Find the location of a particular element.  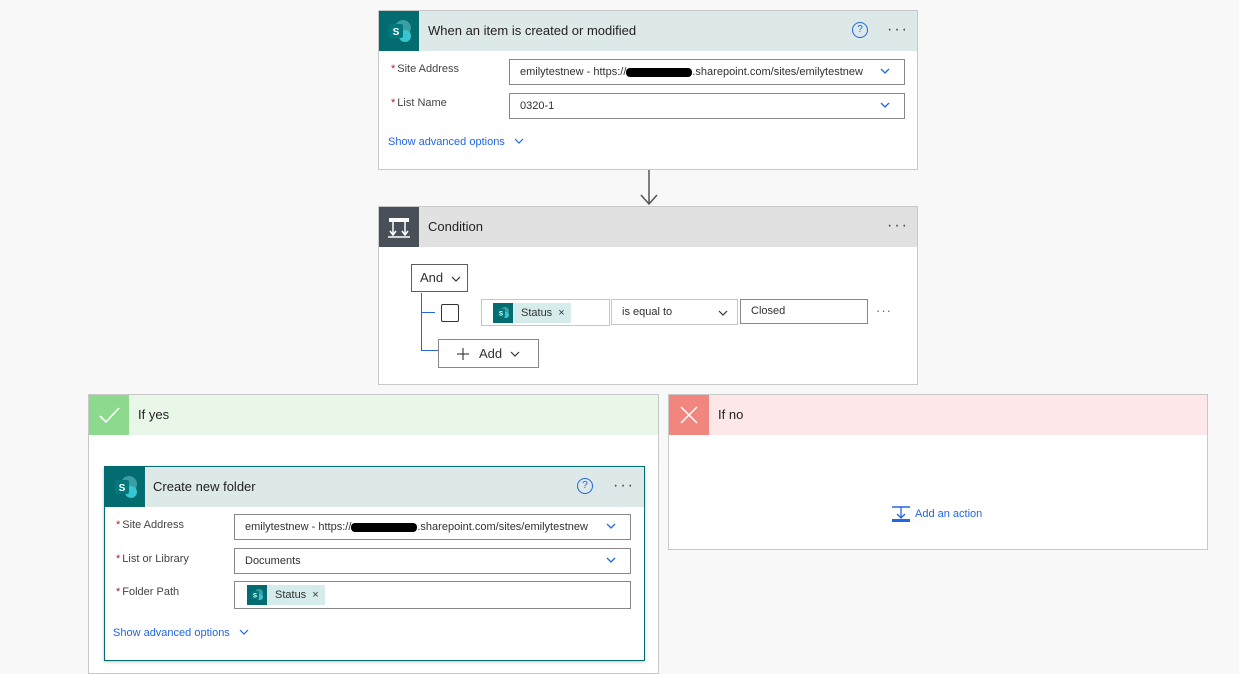

condition-tree-line is located at coordinates (421, 322).